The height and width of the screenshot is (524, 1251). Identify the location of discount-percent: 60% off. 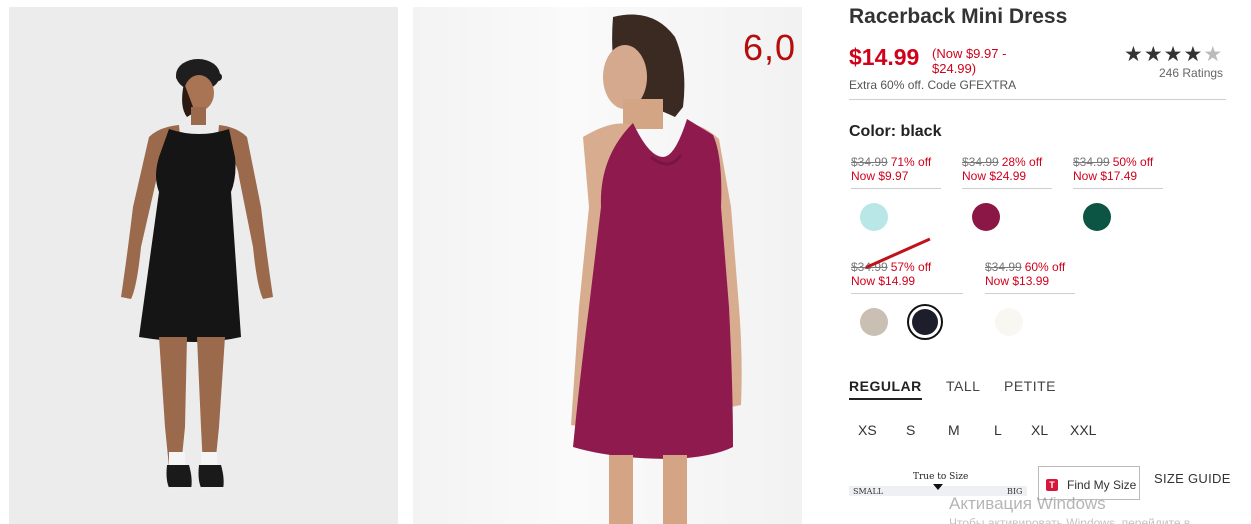
(1045, 267).